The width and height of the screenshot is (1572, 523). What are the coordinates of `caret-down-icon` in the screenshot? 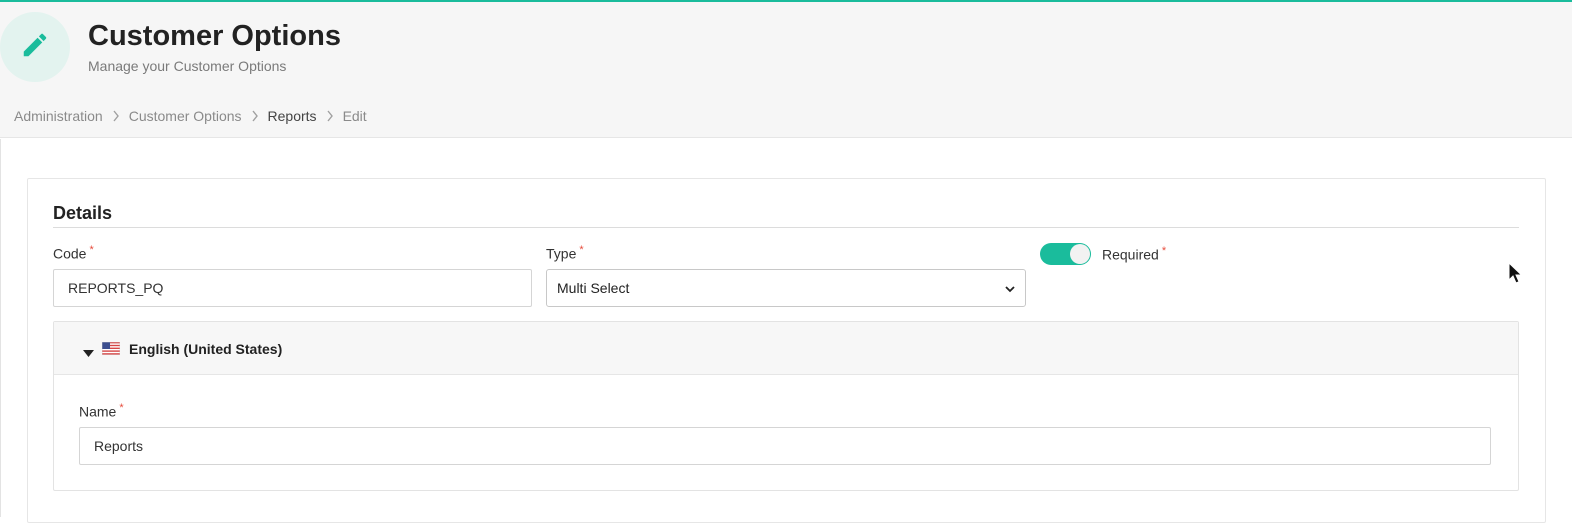 It's located at (88, 353).